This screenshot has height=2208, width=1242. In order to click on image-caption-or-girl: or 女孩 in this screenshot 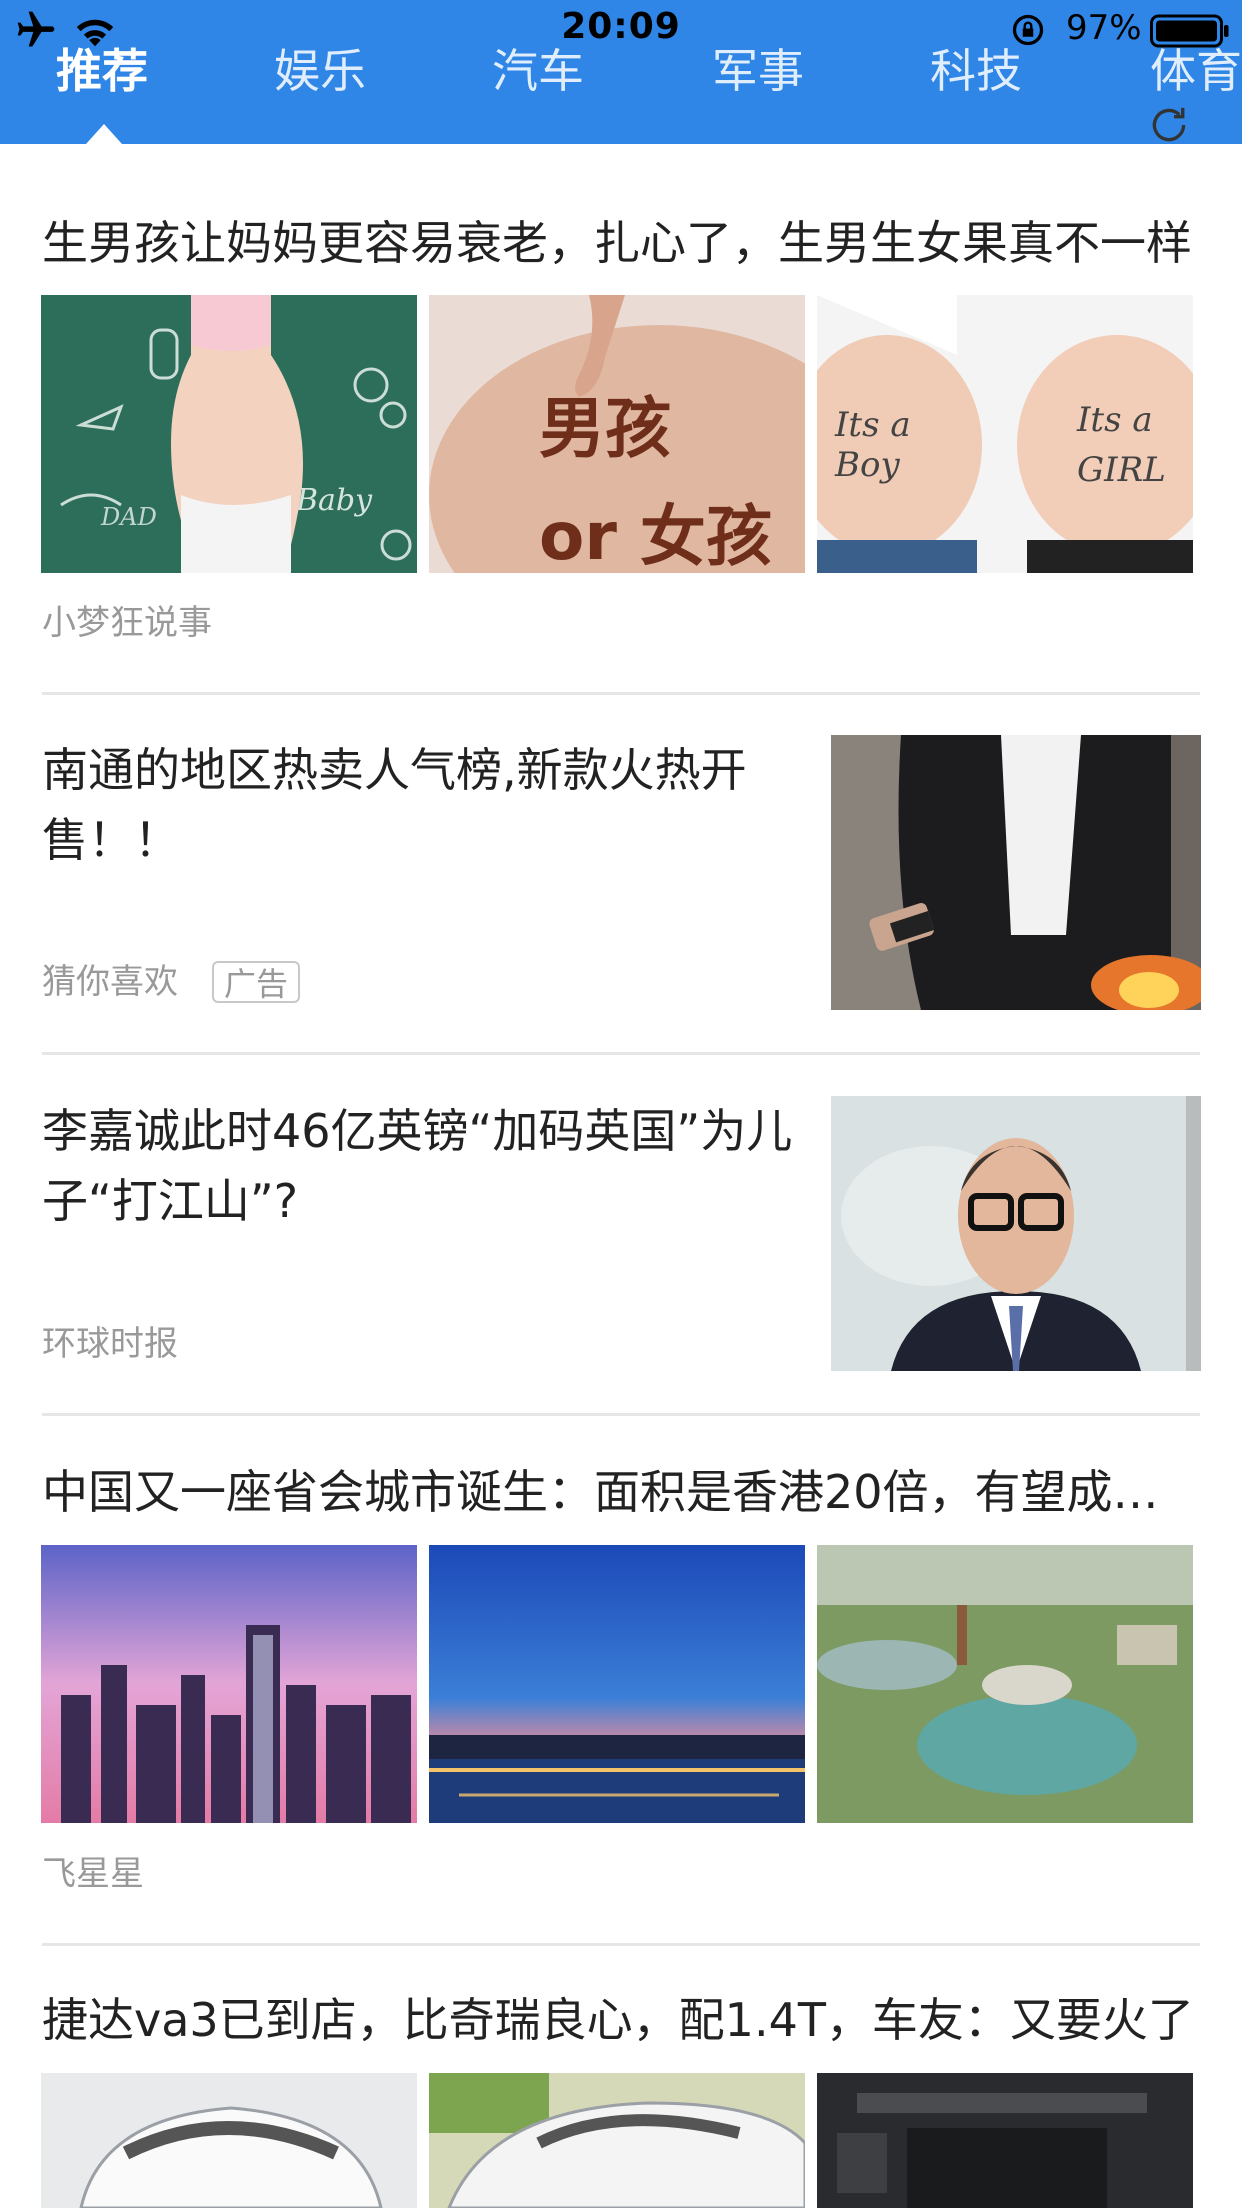, I will do `click(655, 535)`.